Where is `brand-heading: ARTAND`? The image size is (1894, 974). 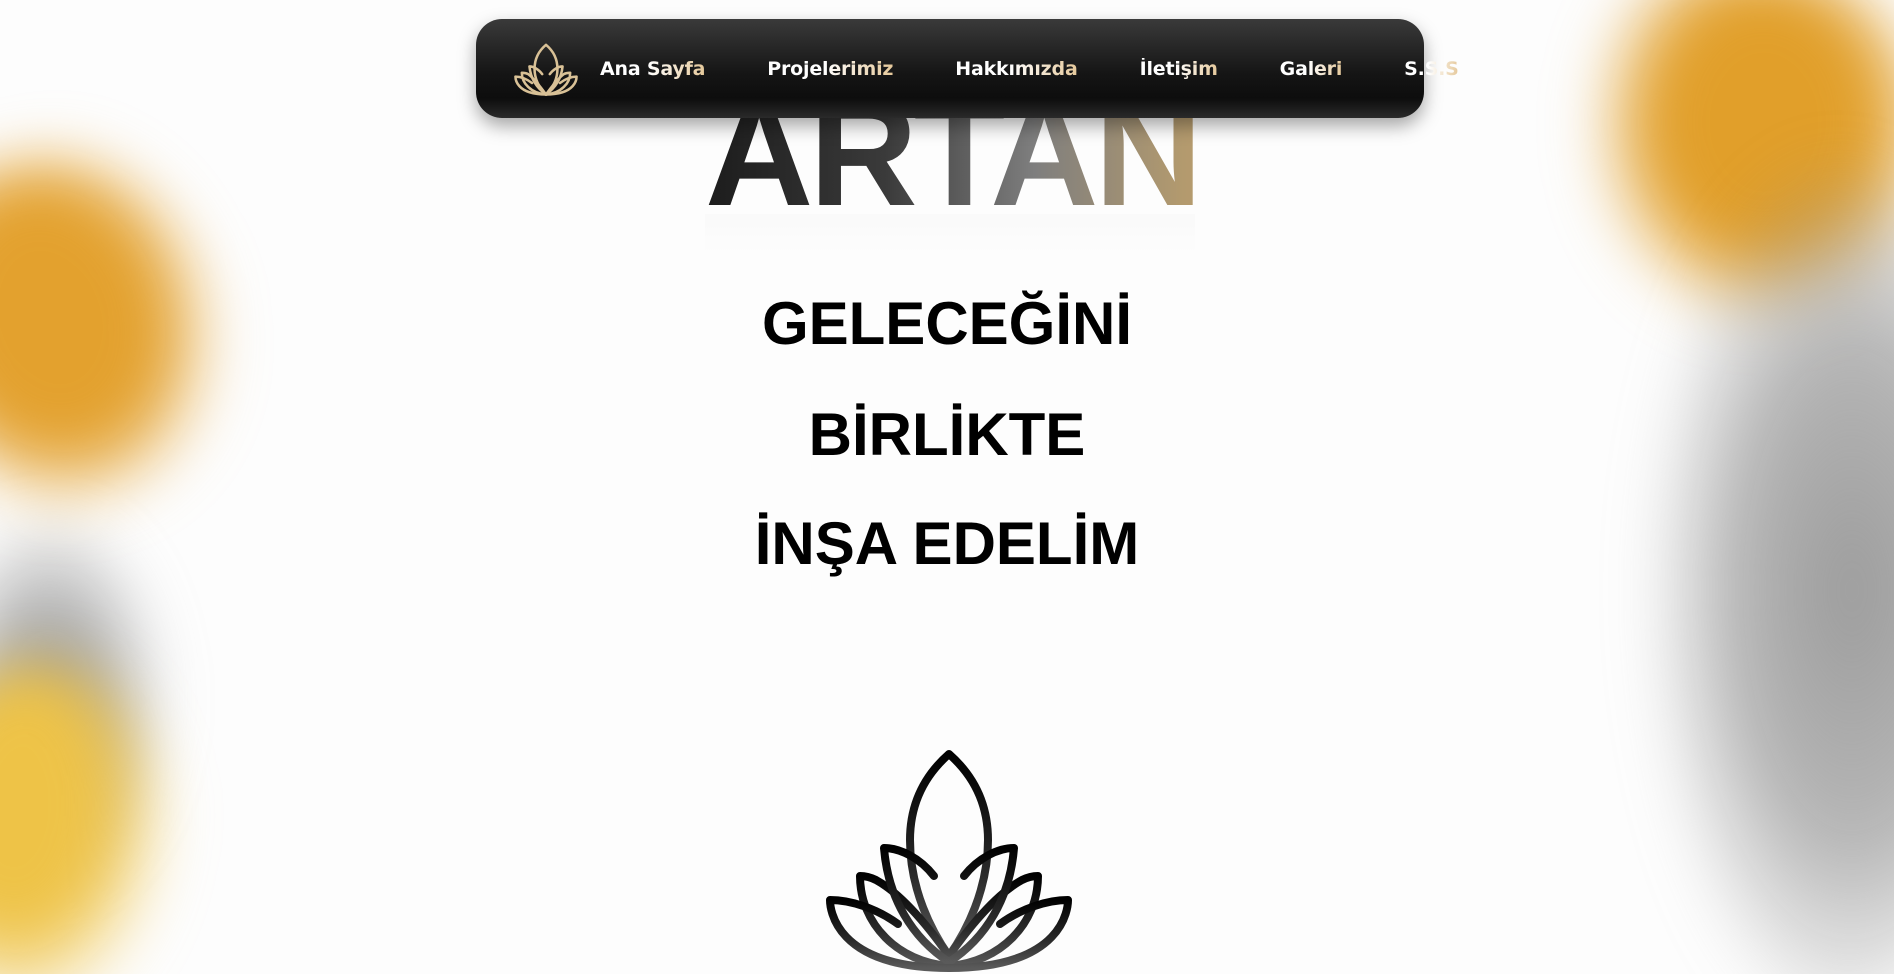
brand-heading: ARTAND is located at coordinates (950, 166).